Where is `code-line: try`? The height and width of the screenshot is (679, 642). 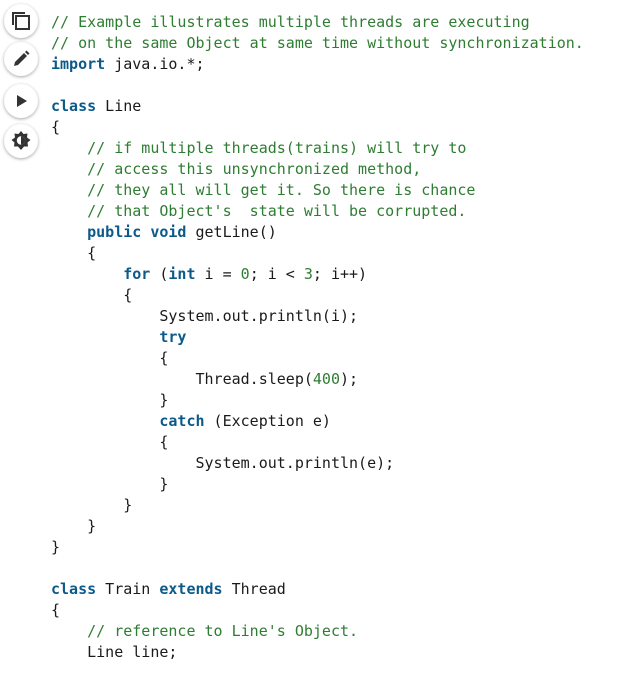
code-line: try is located at coordinates (317, 337).